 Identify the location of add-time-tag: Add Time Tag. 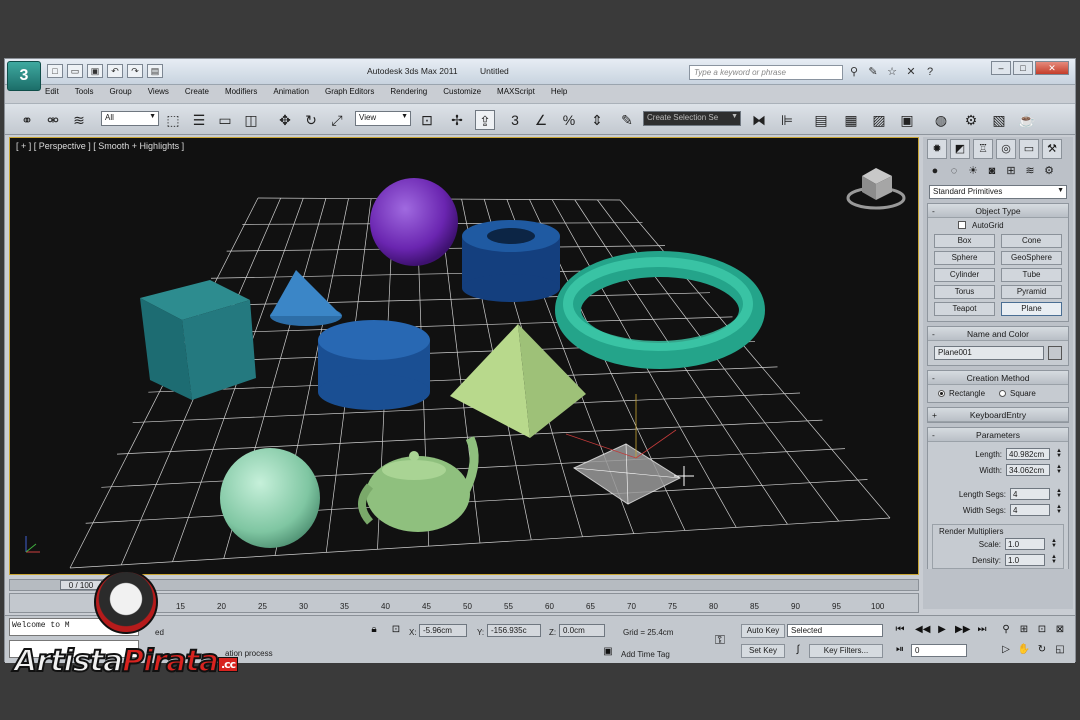
(645, 654).